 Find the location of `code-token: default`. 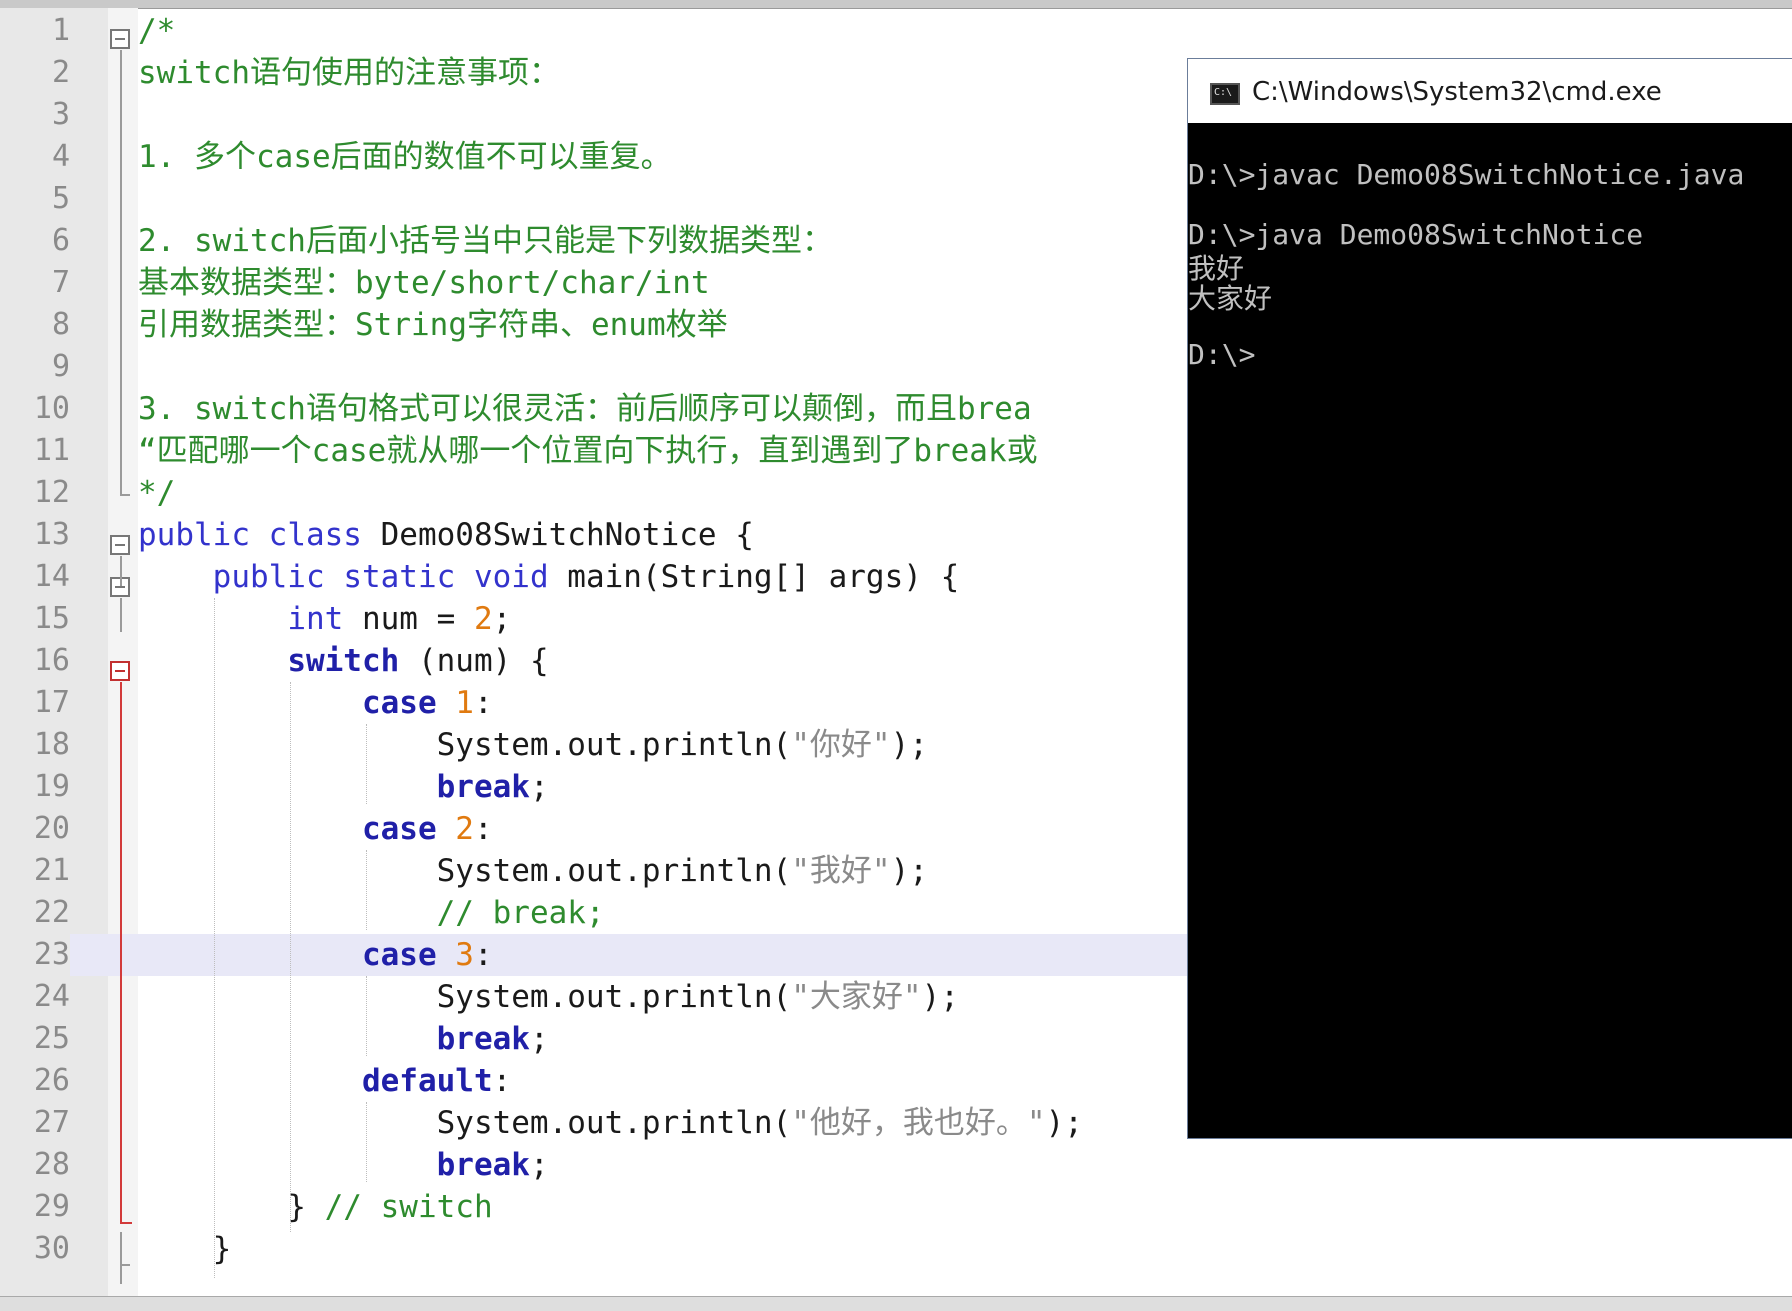

code-token: default is located at coordinates (427, 1081).